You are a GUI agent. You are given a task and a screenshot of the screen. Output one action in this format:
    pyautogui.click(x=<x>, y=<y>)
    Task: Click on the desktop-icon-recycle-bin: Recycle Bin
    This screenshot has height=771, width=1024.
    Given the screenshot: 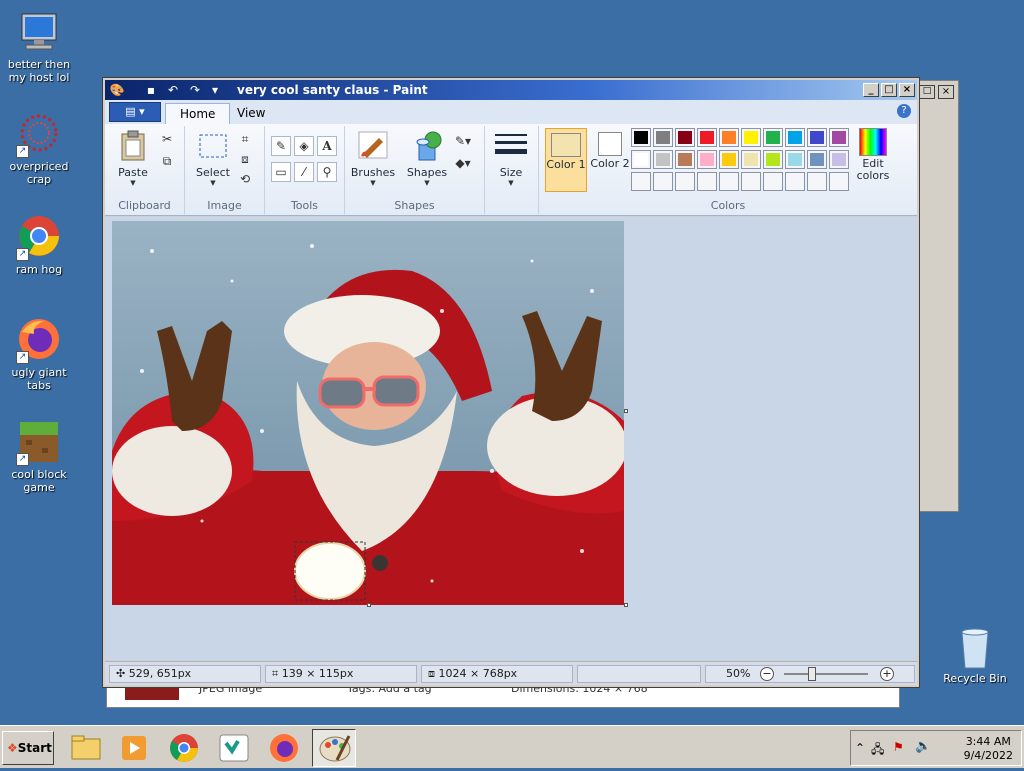 What is the action you would take?
    pyautogui.click(x=975, y=654)
    